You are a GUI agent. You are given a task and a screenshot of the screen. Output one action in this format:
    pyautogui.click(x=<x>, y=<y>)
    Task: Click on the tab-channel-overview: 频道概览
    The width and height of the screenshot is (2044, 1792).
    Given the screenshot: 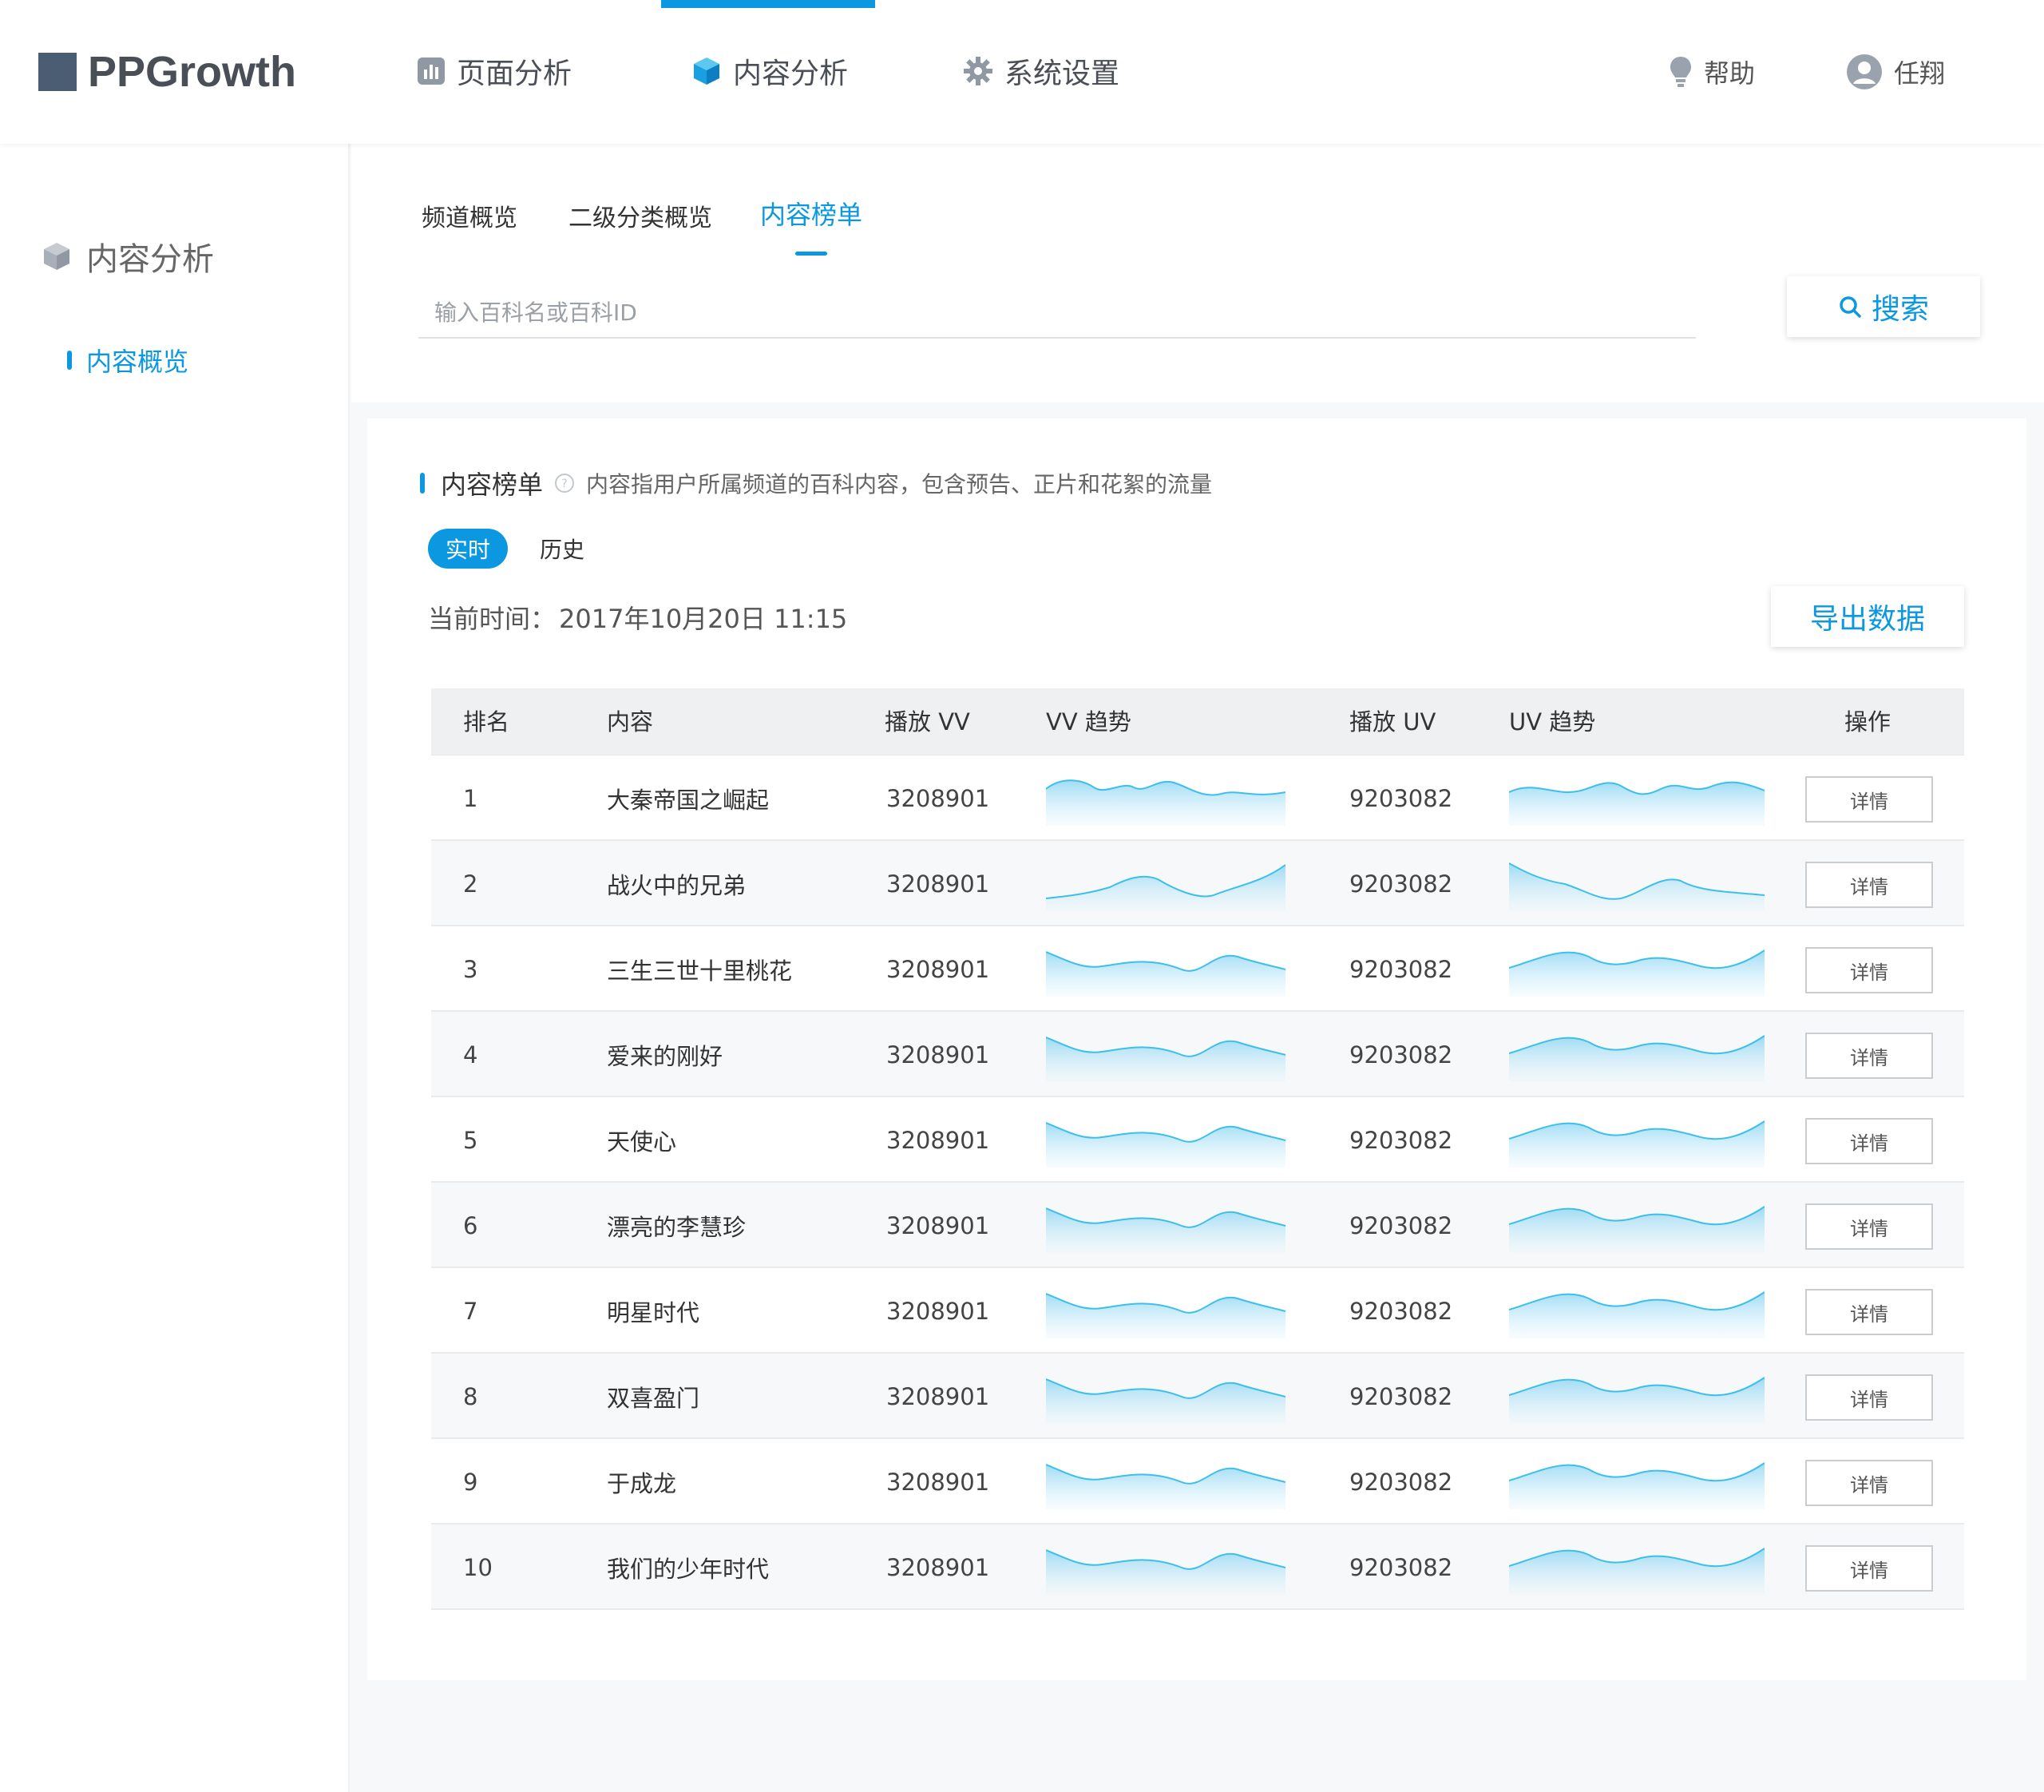 What is the action you would take?
    pyautogui.click(x=469, y=215)
    